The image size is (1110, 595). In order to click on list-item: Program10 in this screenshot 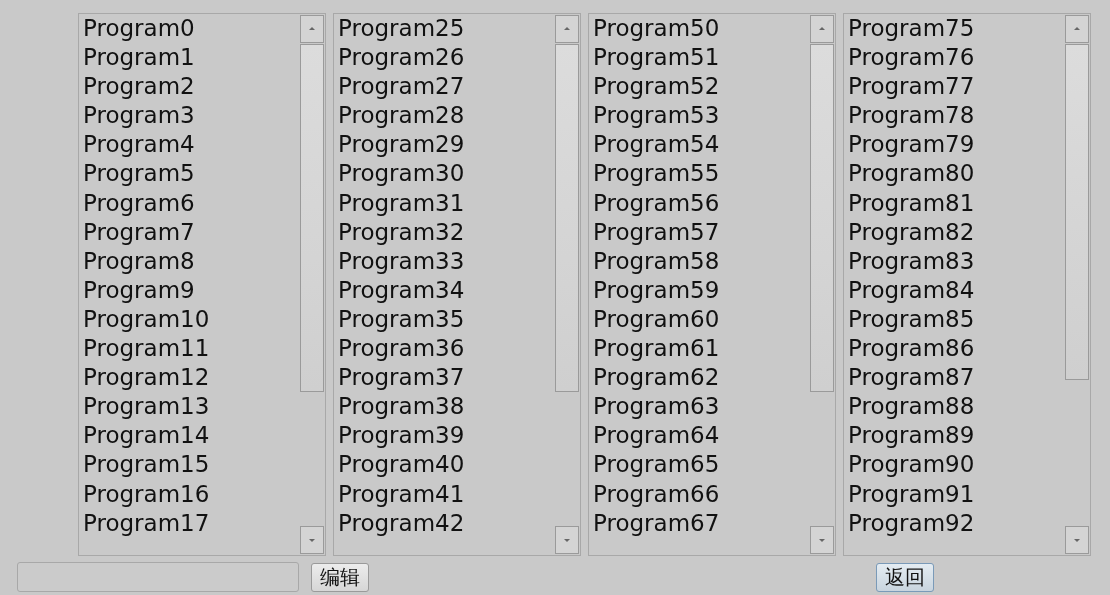, I will do `click(191, 319)`.